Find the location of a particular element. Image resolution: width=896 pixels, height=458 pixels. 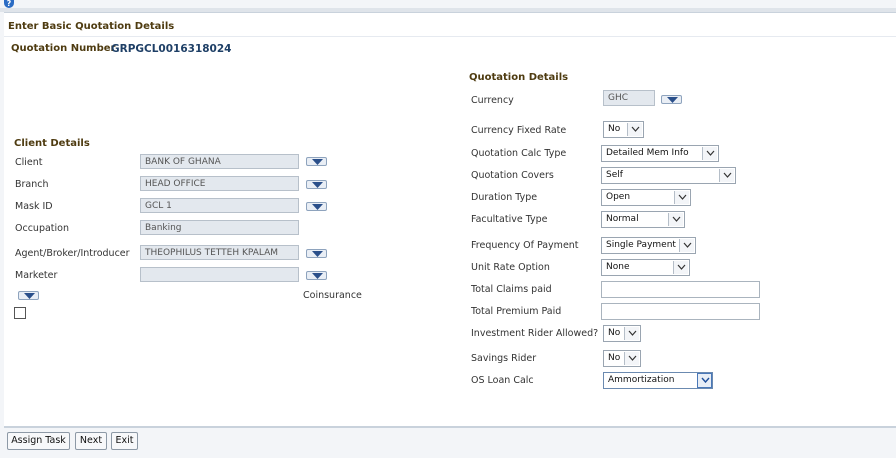

total-claims-label: Total Claims paid is located at coordinates (511, 289).